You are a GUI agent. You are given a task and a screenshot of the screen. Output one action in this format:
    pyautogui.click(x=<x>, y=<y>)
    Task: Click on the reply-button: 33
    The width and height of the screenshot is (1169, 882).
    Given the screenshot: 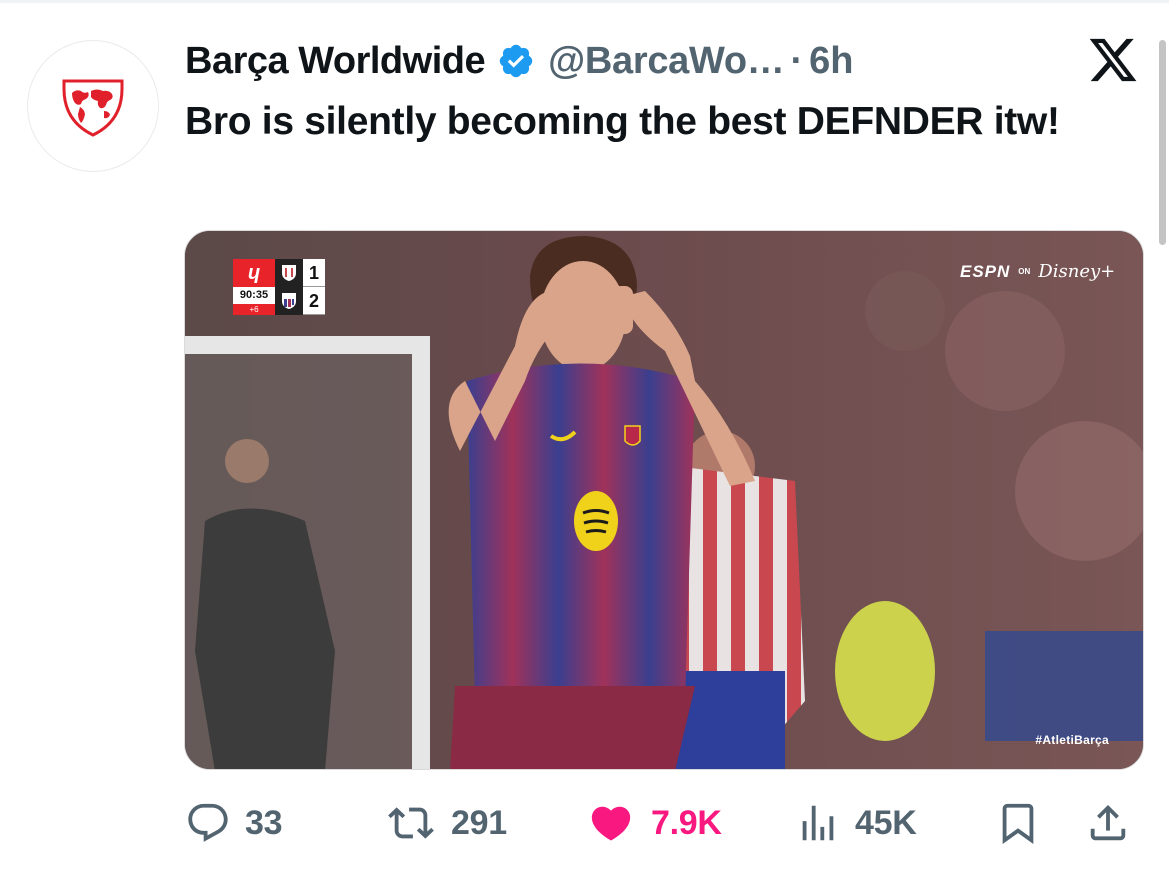 What is the action you would take?
    pyautogui.click(x=234, y=823)
    